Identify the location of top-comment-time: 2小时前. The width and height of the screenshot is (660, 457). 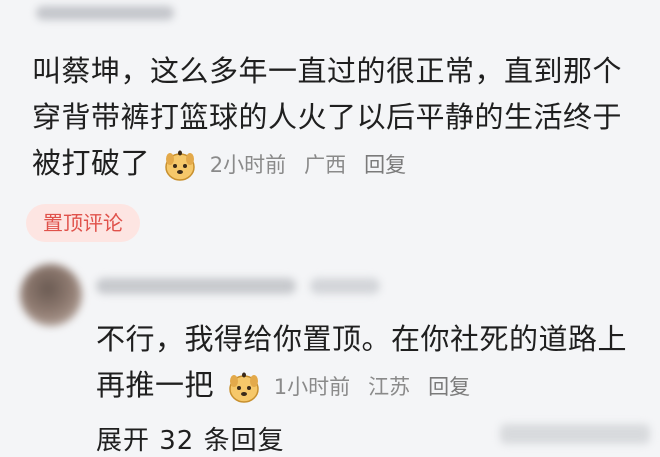
(248, 165).